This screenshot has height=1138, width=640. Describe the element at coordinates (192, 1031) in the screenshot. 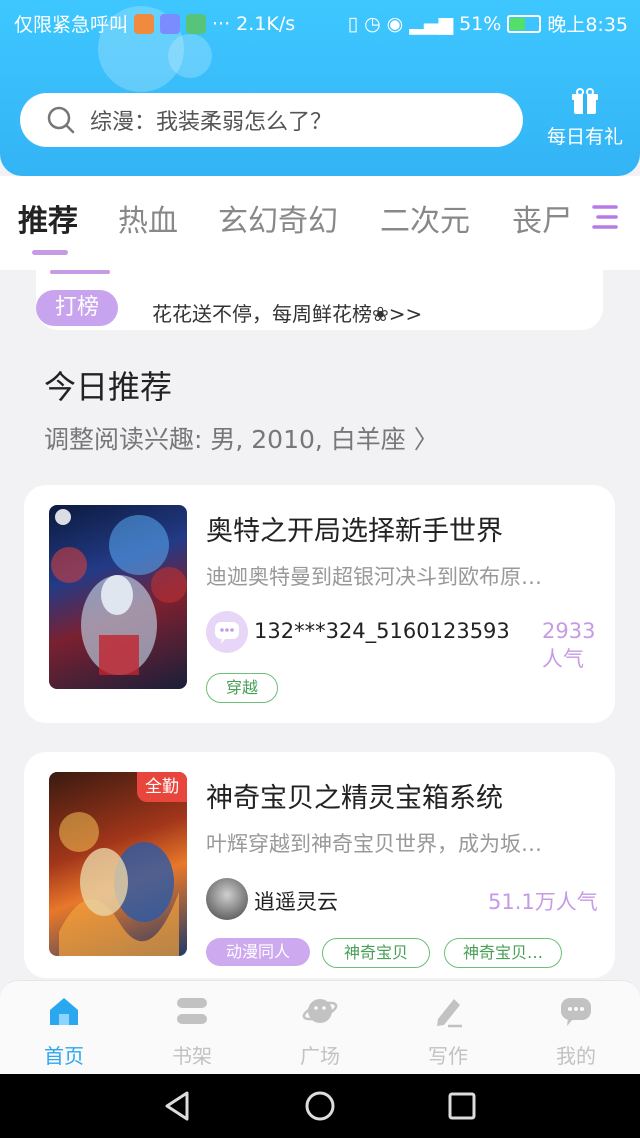

I see `nav-bookshelf: 书架` at that location.